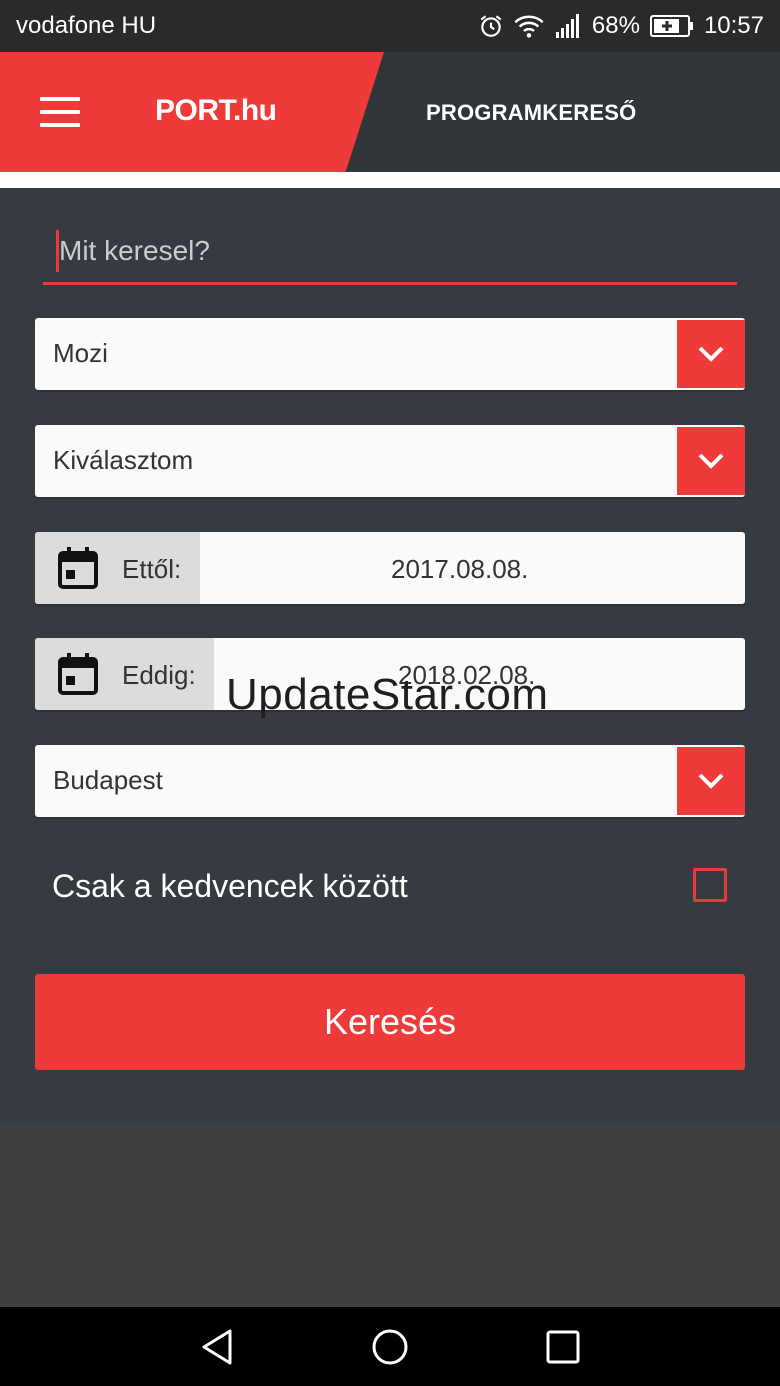 The height and width of the screenshot is (1386, 780). I want to click on city-select: Budapest, so click(390, 781).